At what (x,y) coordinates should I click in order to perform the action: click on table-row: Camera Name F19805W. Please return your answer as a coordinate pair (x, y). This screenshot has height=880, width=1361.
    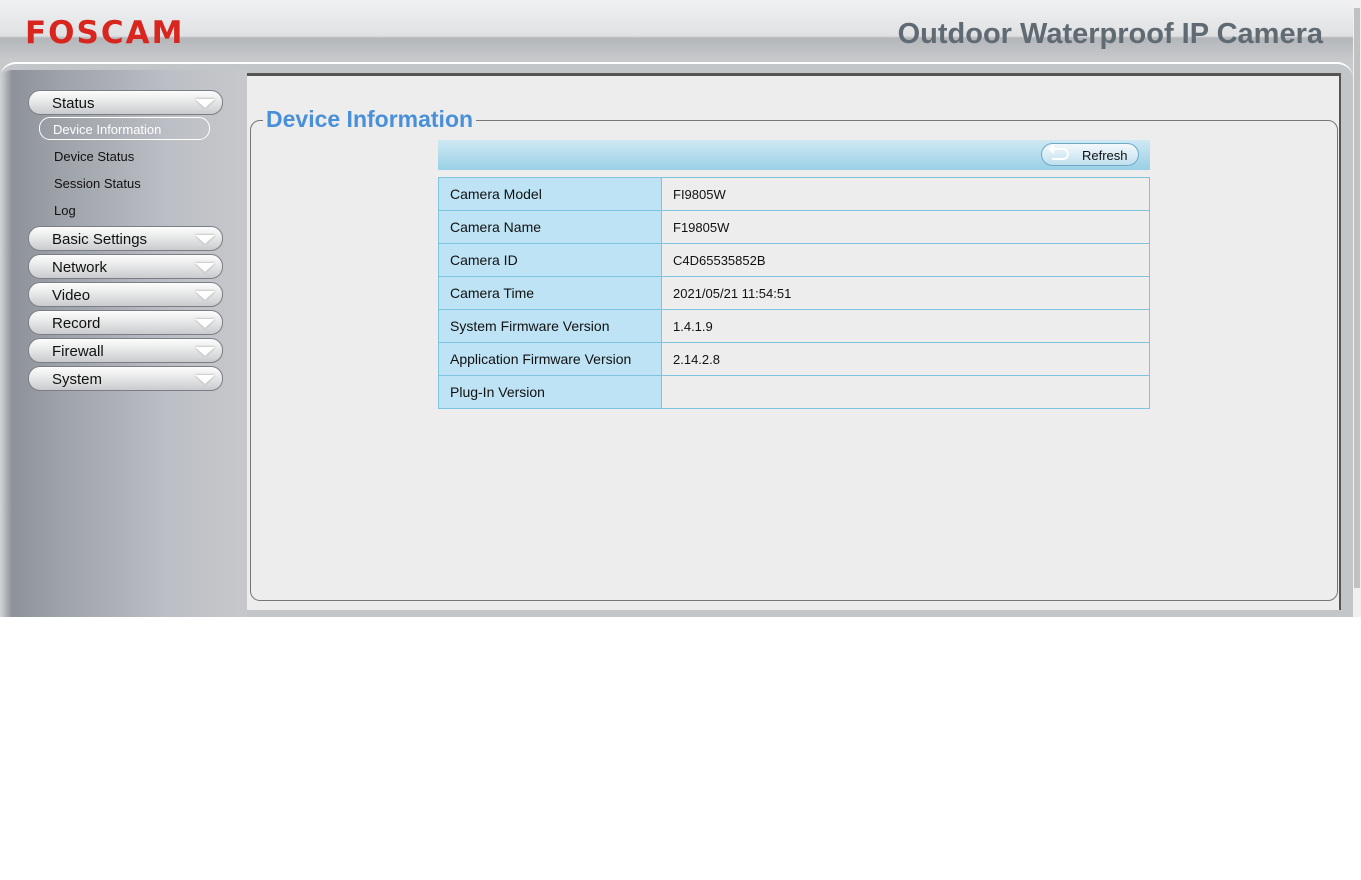
    Looking at the image, I should click on (794, 227).